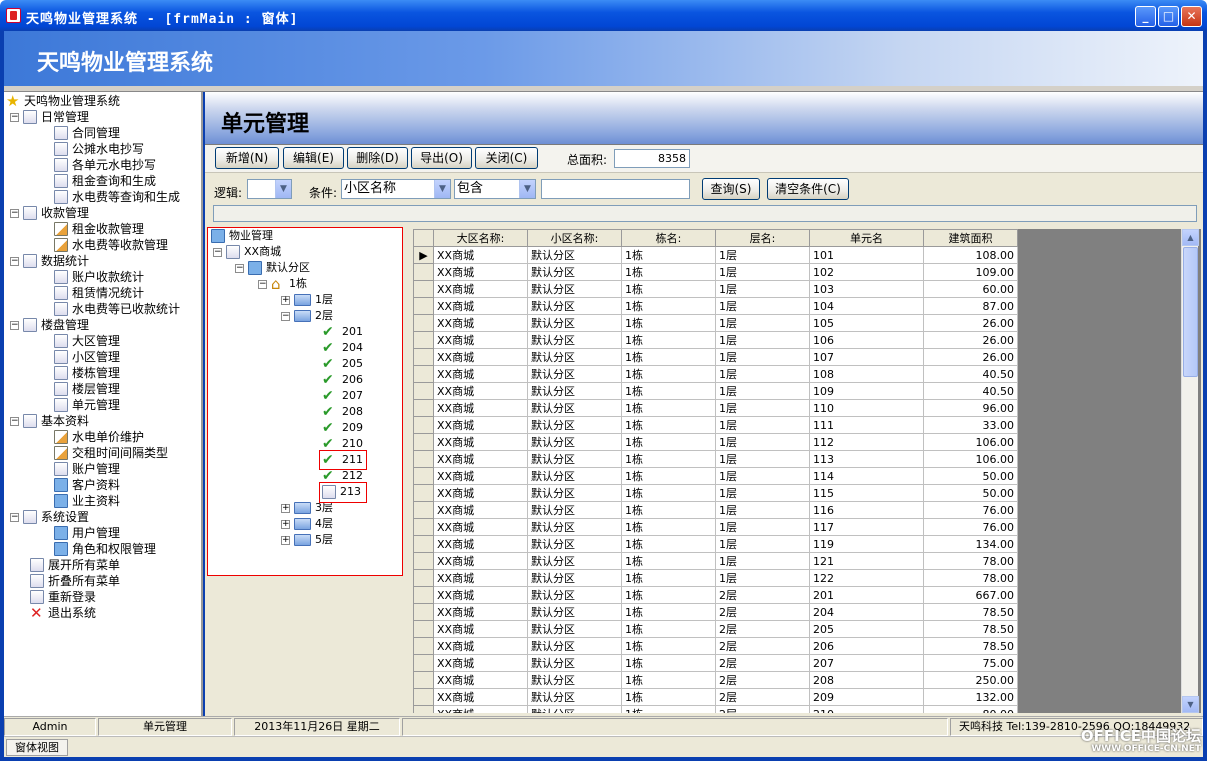 This screenshot has height=761, width=1207. I want to click on nav-group-0: − 日常管理, so click(49, 117).